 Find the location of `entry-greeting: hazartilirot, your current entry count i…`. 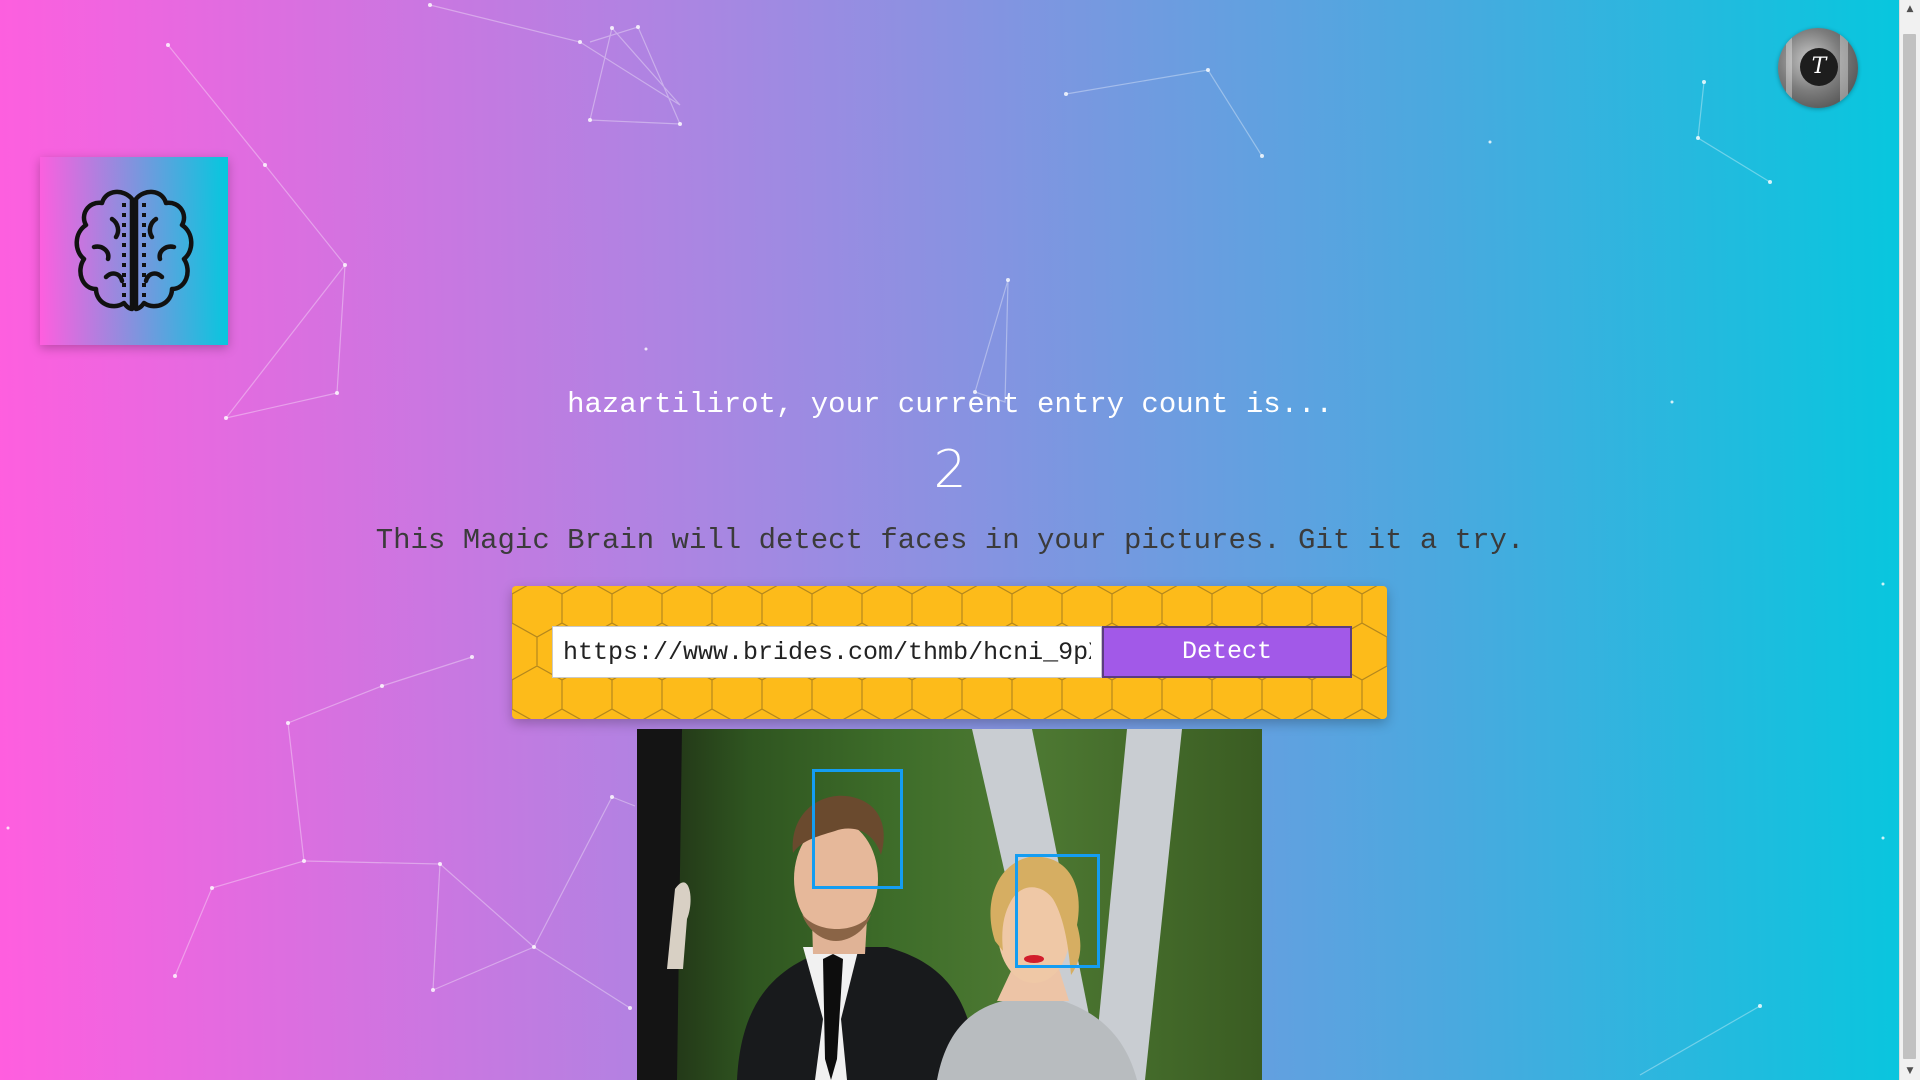

entry-greeting: hazartilirot, your current entry count i… is located at coordinates (950, 404).